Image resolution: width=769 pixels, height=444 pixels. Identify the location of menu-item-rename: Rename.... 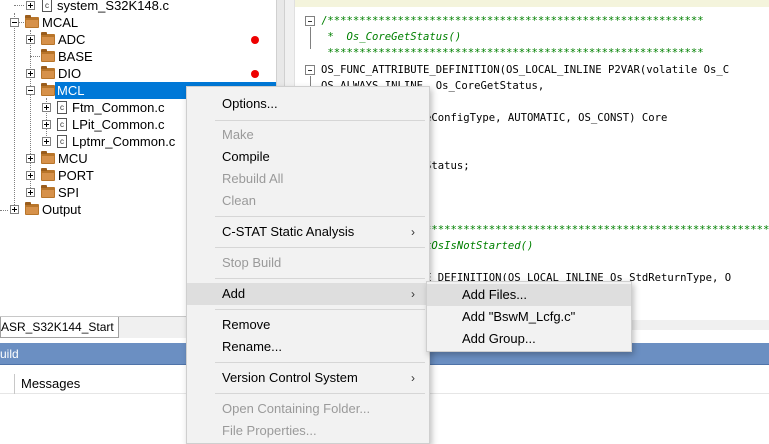
(308, 347).